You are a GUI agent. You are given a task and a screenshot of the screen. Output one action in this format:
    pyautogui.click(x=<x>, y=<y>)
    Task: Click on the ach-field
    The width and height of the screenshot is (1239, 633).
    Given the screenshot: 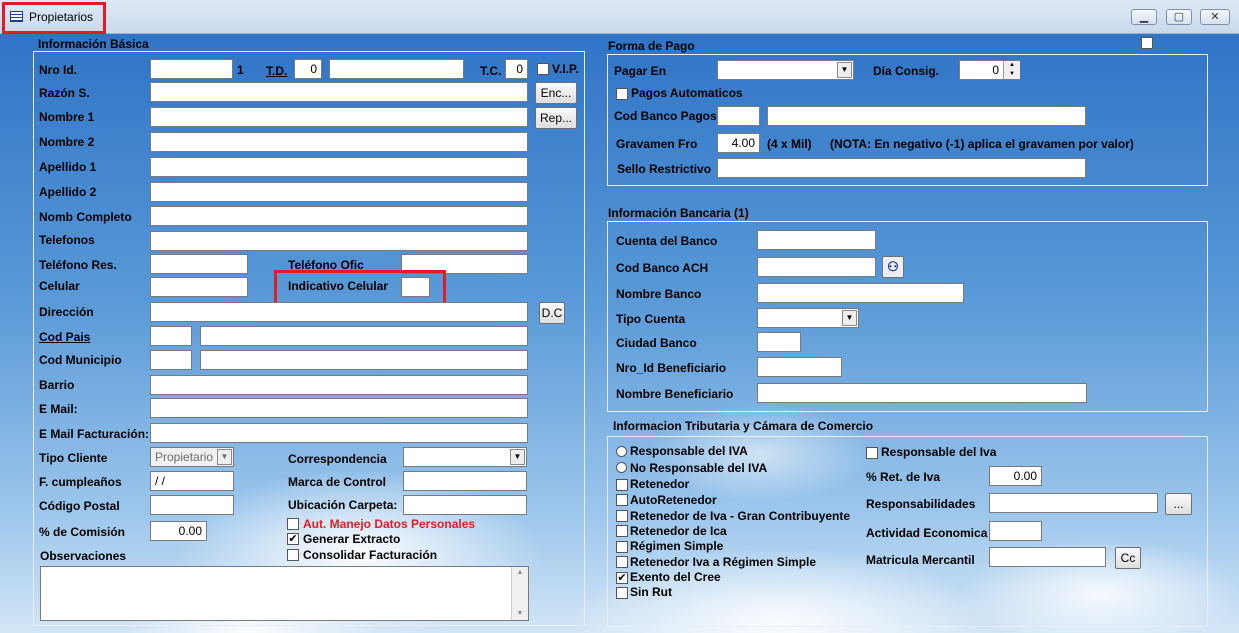 What is the action you would take?
    pyautogui.click(x=816, y=267)
    